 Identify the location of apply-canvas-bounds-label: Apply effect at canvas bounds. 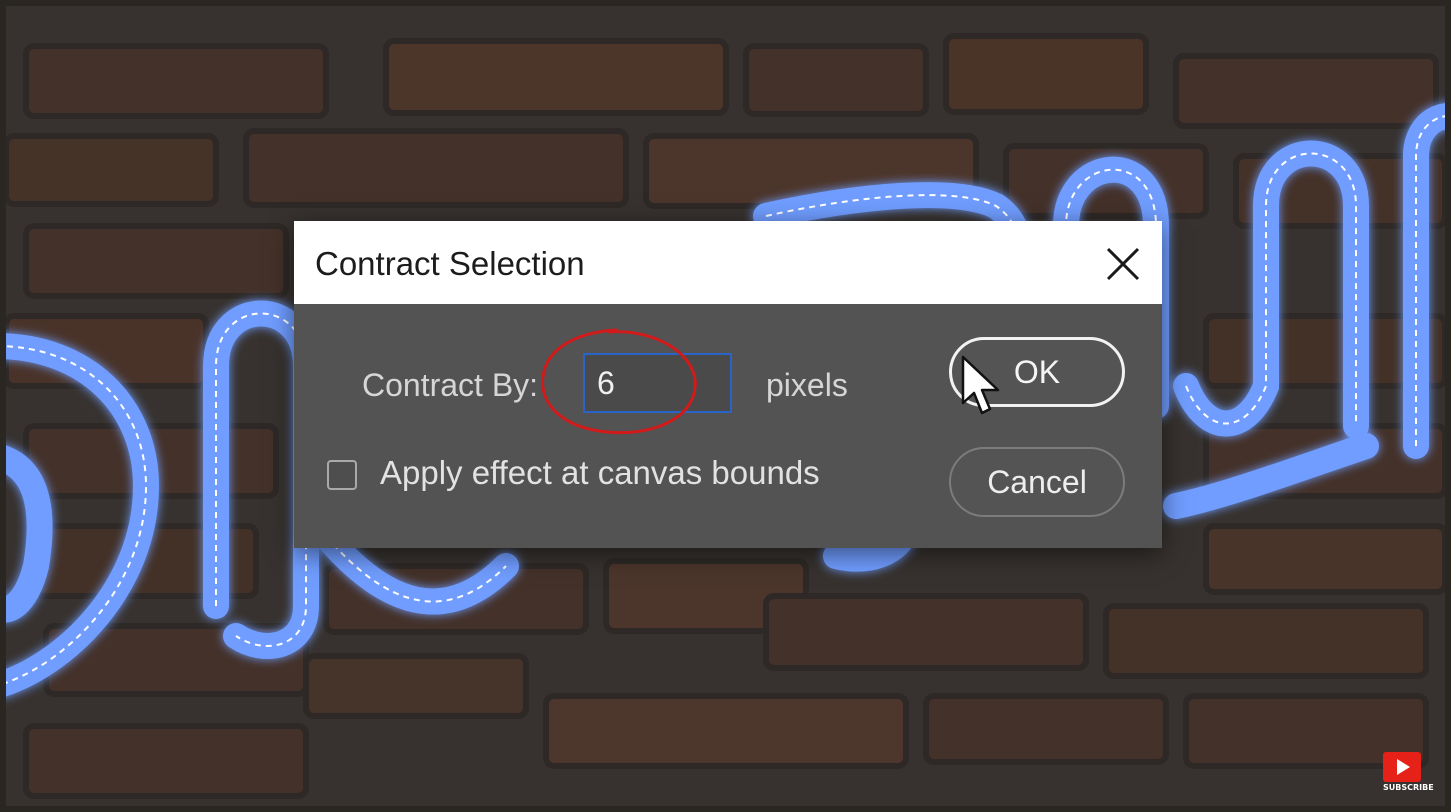
(600, 473).